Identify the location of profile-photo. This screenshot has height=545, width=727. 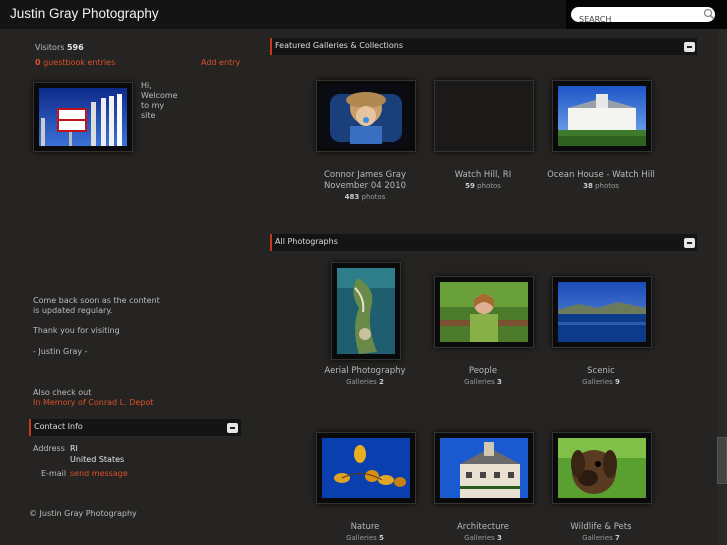
(83, 117).